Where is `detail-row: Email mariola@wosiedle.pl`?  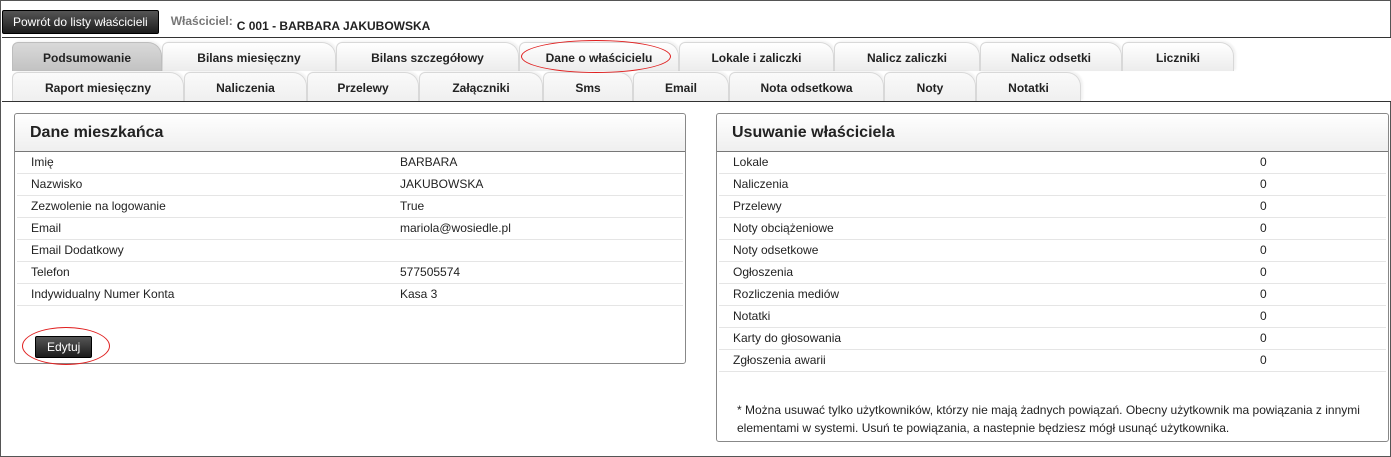 detail-row: Email mariola@wosiedle.pl is located at coordinates (350, 229).